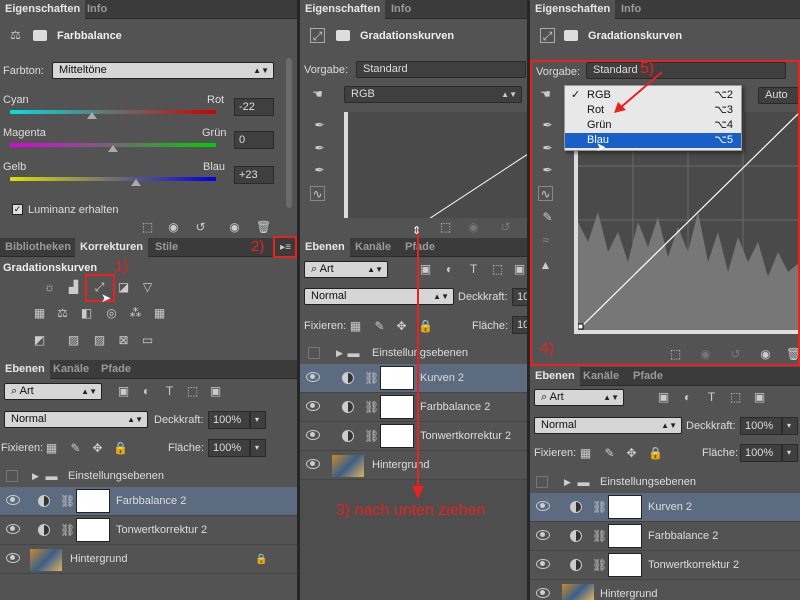 The image size is (800, 600). I want to click on gradient-map-icon: ▭, so click(147, 340).